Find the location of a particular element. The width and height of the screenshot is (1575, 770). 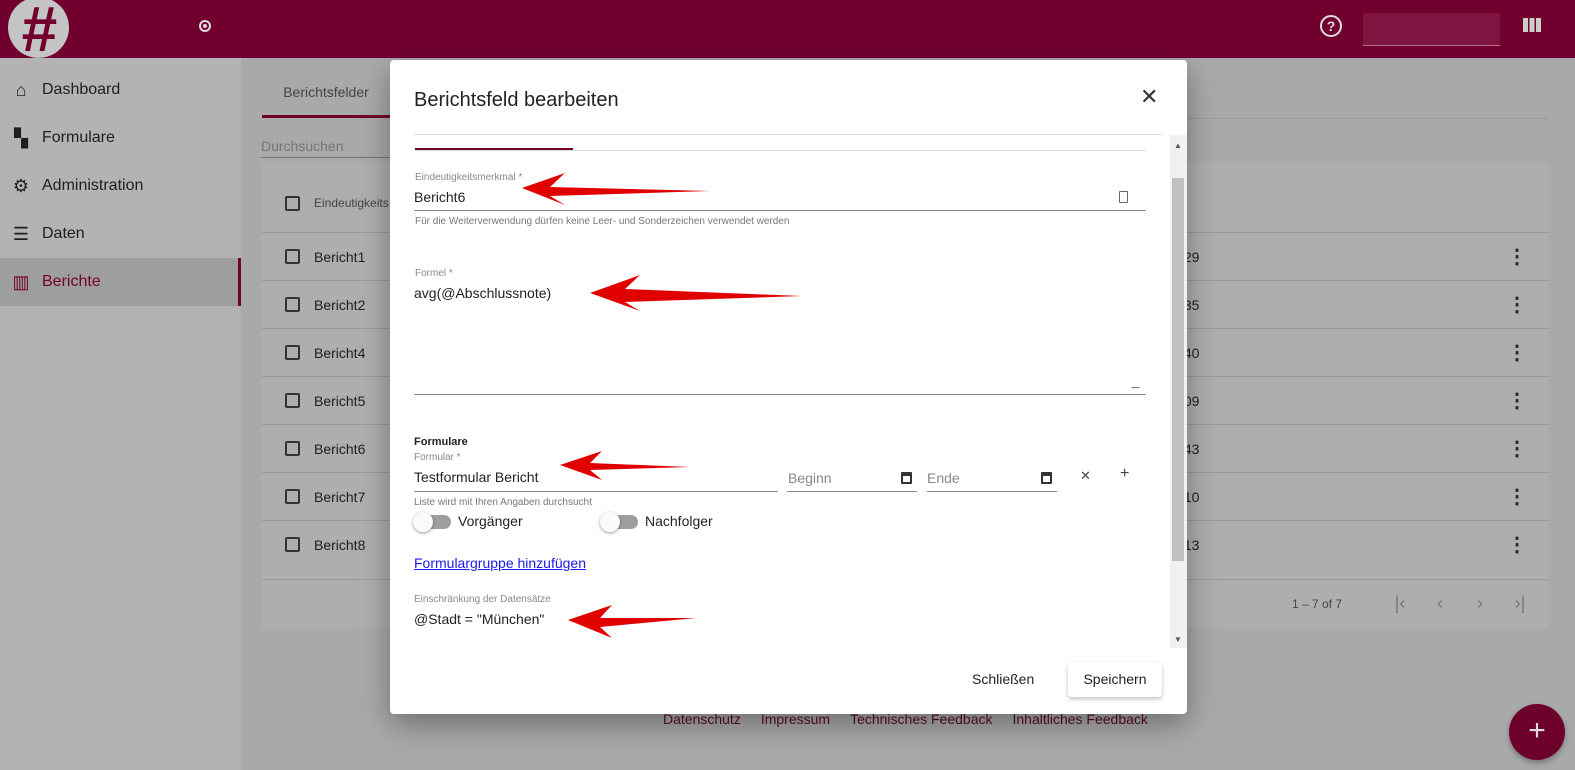

logo: # is located at coordinates (38, 30).